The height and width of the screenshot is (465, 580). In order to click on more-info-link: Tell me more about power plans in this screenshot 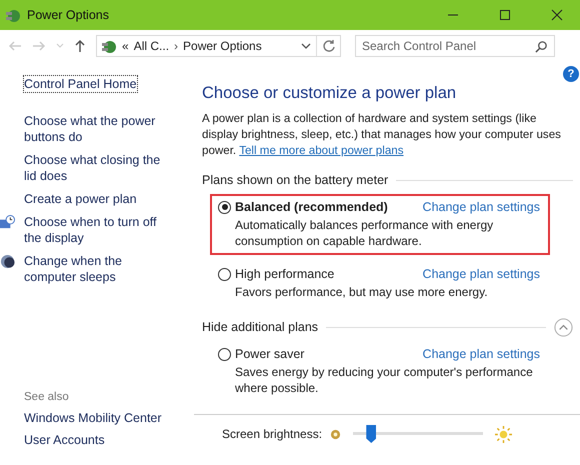, I will do `click(321, 150)`.